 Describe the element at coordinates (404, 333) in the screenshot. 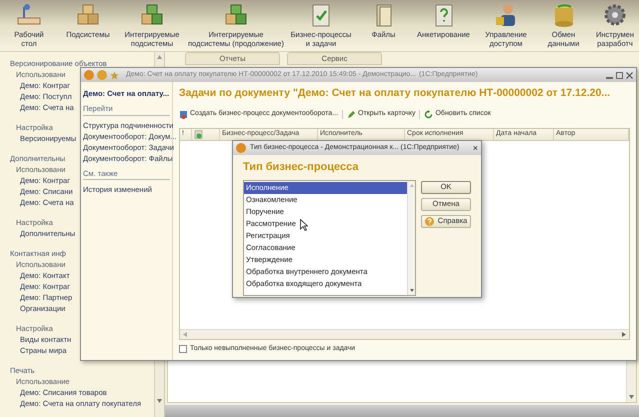

I see `horizontal-scrollbar` at that location.